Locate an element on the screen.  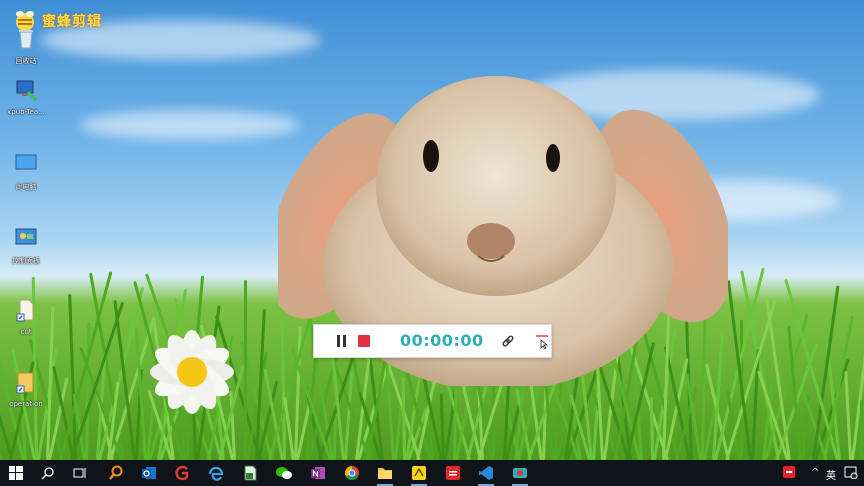
desktop-icon-label: operation is located at coordinates (26, 404).